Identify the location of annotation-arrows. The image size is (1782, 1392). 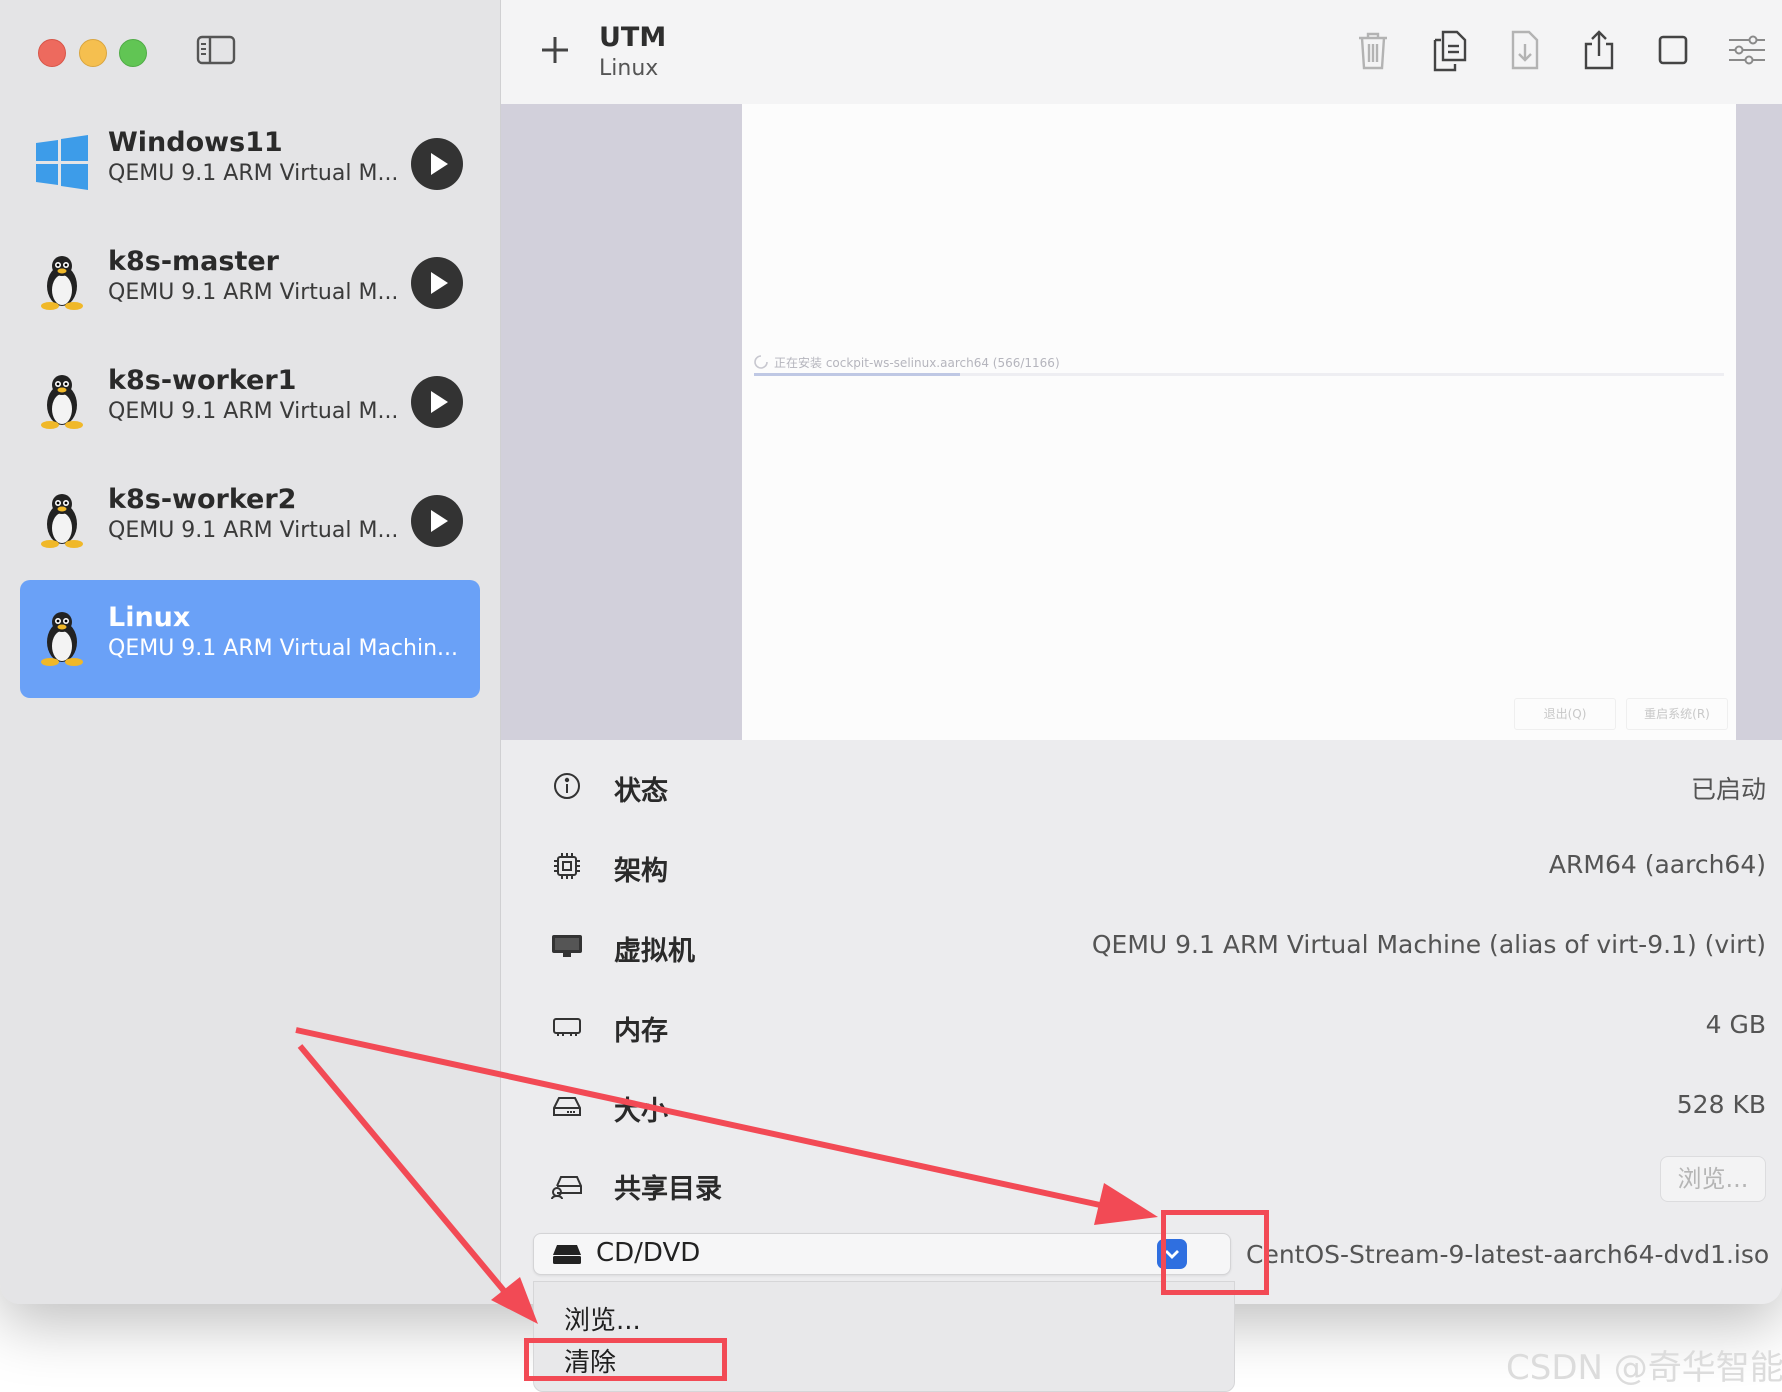
(726, 1175).